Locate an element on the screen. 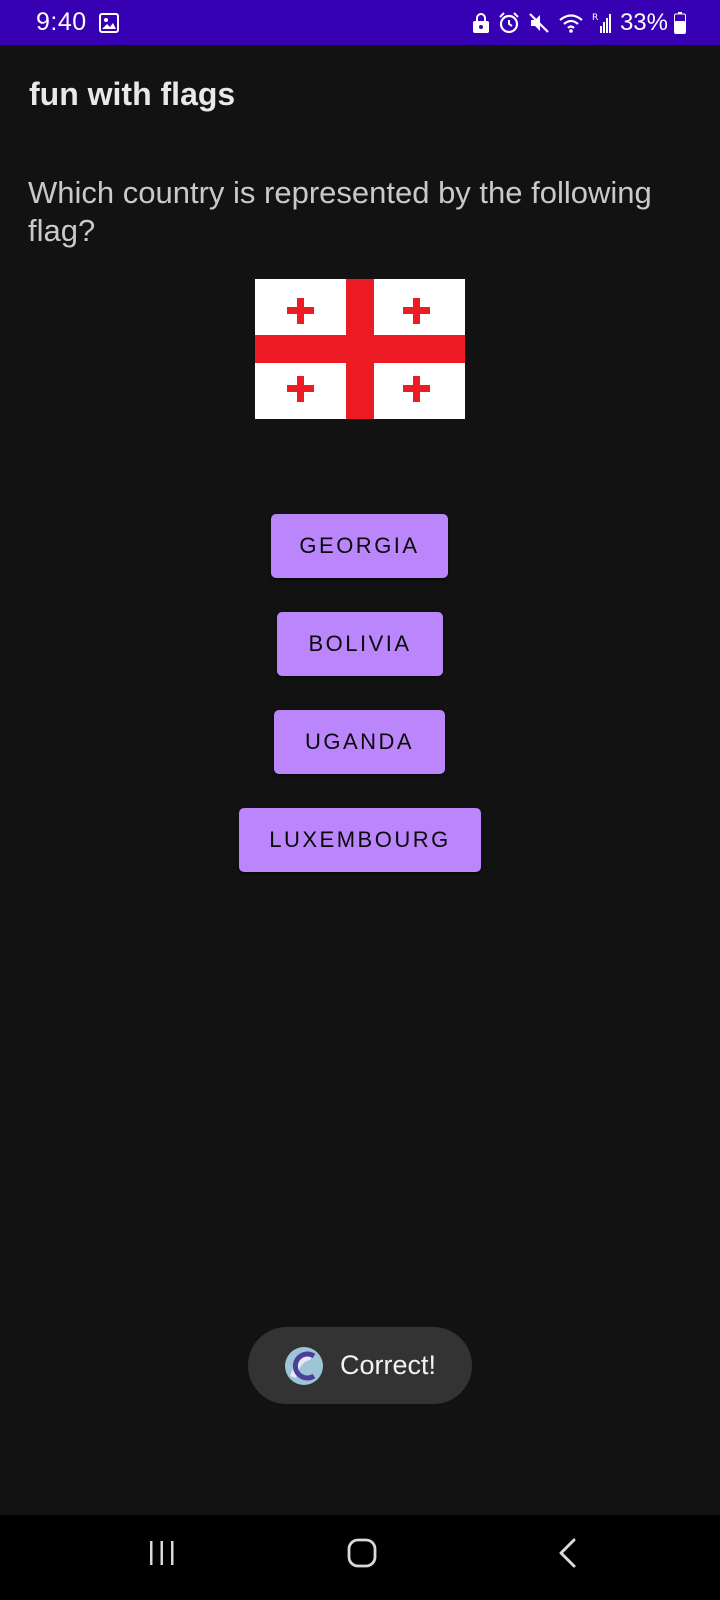 This screenshot has height=1600, width=720. signal-icon: R is located at coordinates (601, 23).